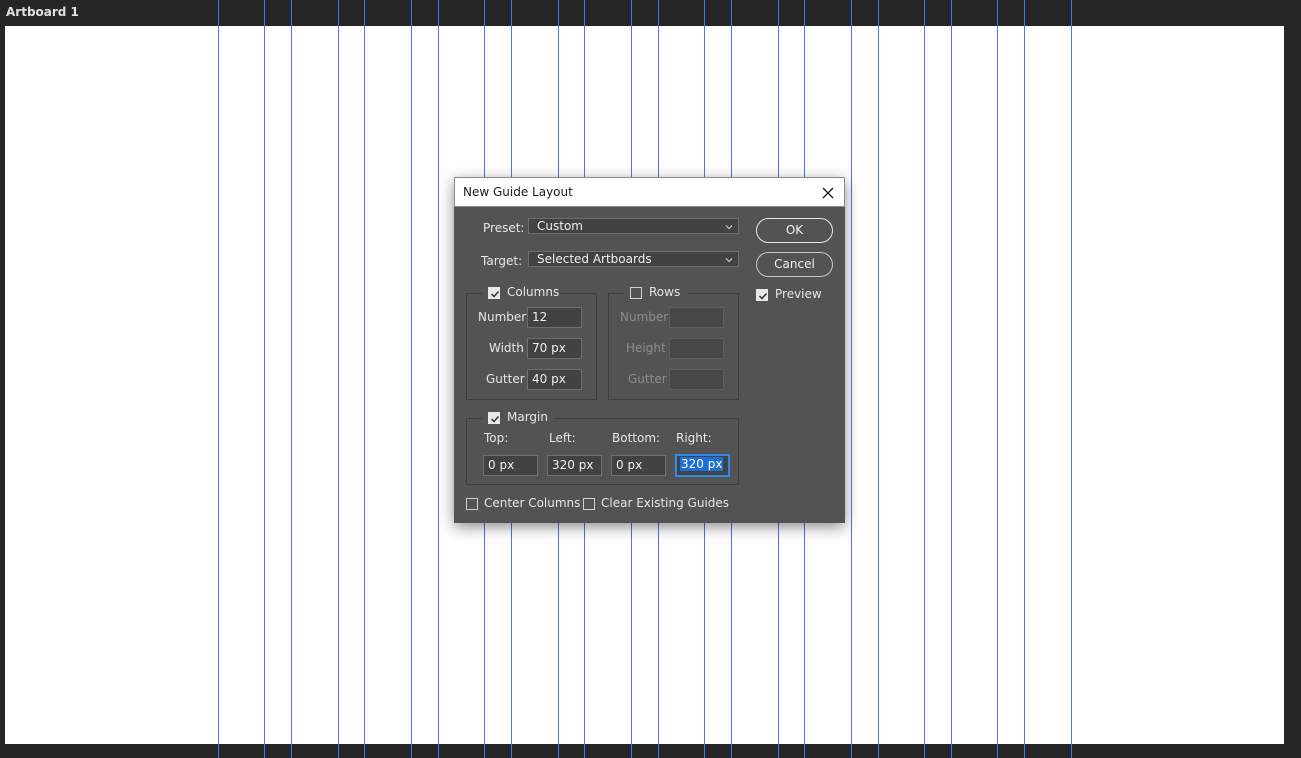 Image resolution: width=1301 pixels, height=758 pixels. What do you see at coordinates (494, 293) in the screenshot?
I see `columns-checkbox` at bounding box center [494, 293].